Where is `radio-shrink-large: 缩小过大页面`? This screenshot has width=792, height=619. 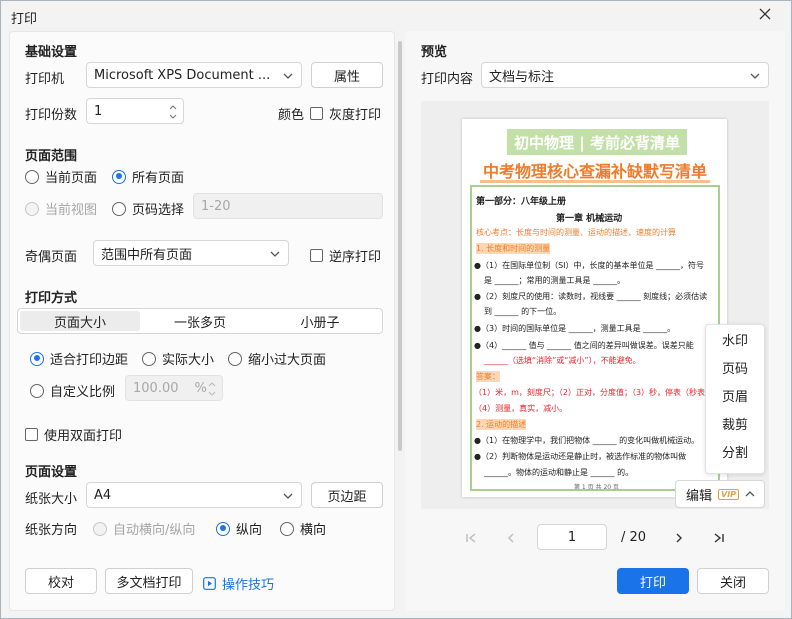
radio-shrink-large: 缩小过大页面 is located at coordinates (277, 358).